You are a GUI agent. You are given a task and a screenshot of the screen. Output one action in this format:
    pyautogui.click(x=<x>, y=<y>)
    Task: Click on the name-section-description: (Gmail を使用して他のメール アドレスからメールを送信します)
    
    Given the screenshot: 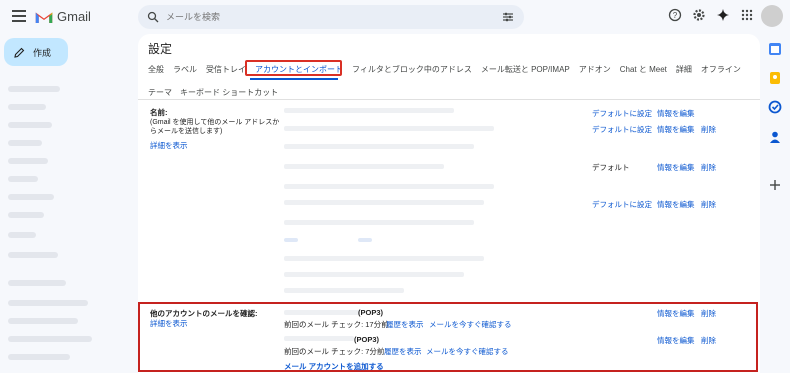 What is the action you would take?
    pyautogui.click(x=215, y=127)
    